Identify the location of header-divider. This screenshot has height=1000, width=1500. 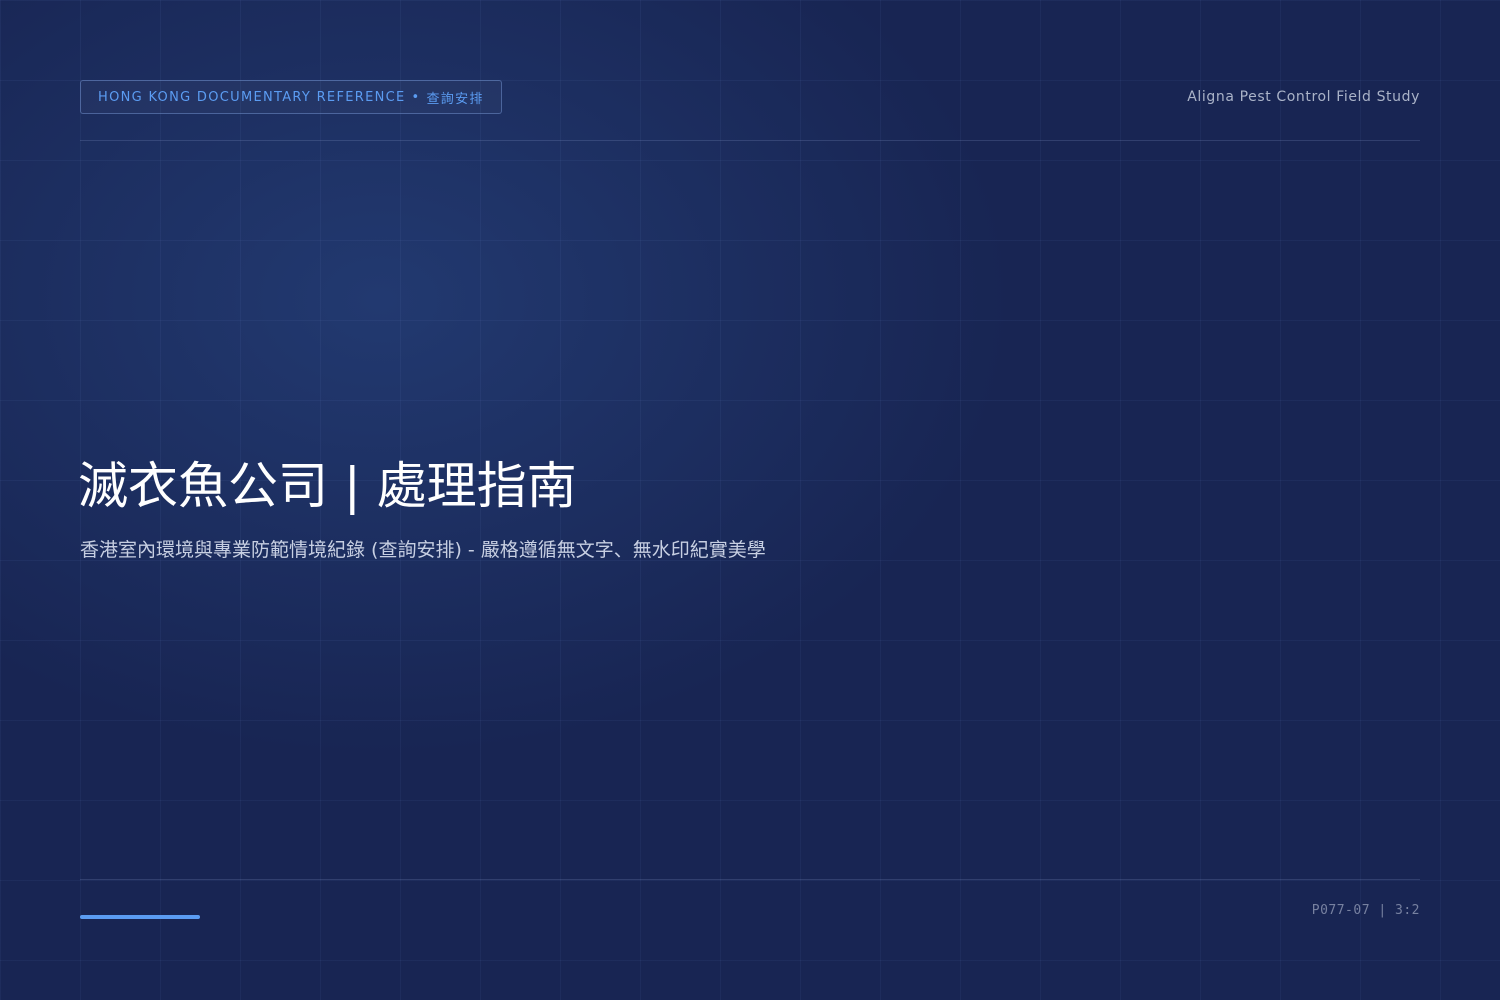
(750, 140).